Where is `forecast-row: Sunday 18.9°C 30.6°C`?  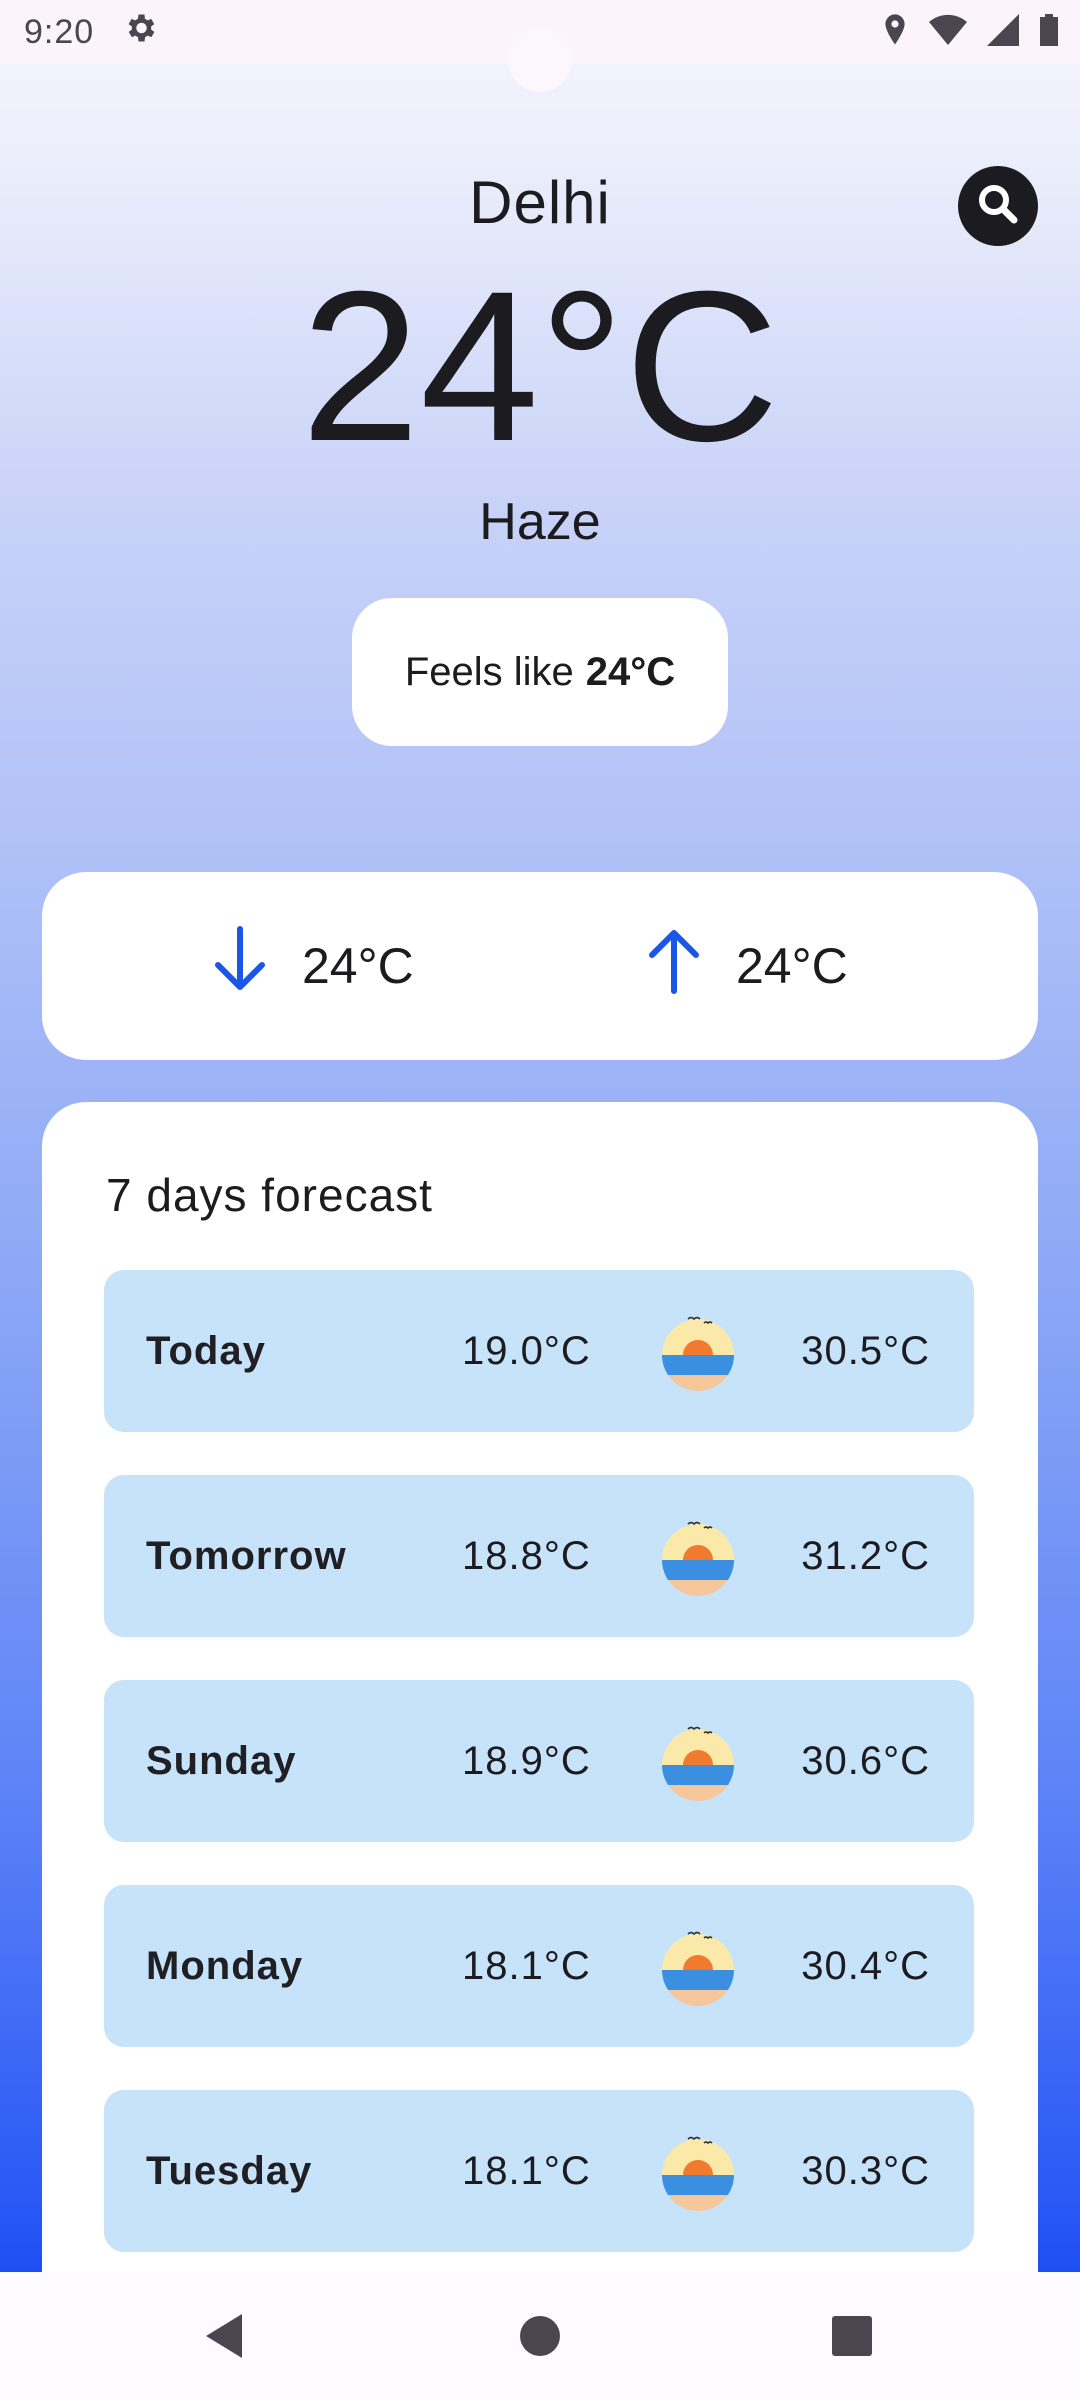 forecast-row: Sunday 18.9°C 30.6°C is located at coordinates (539, 1761).